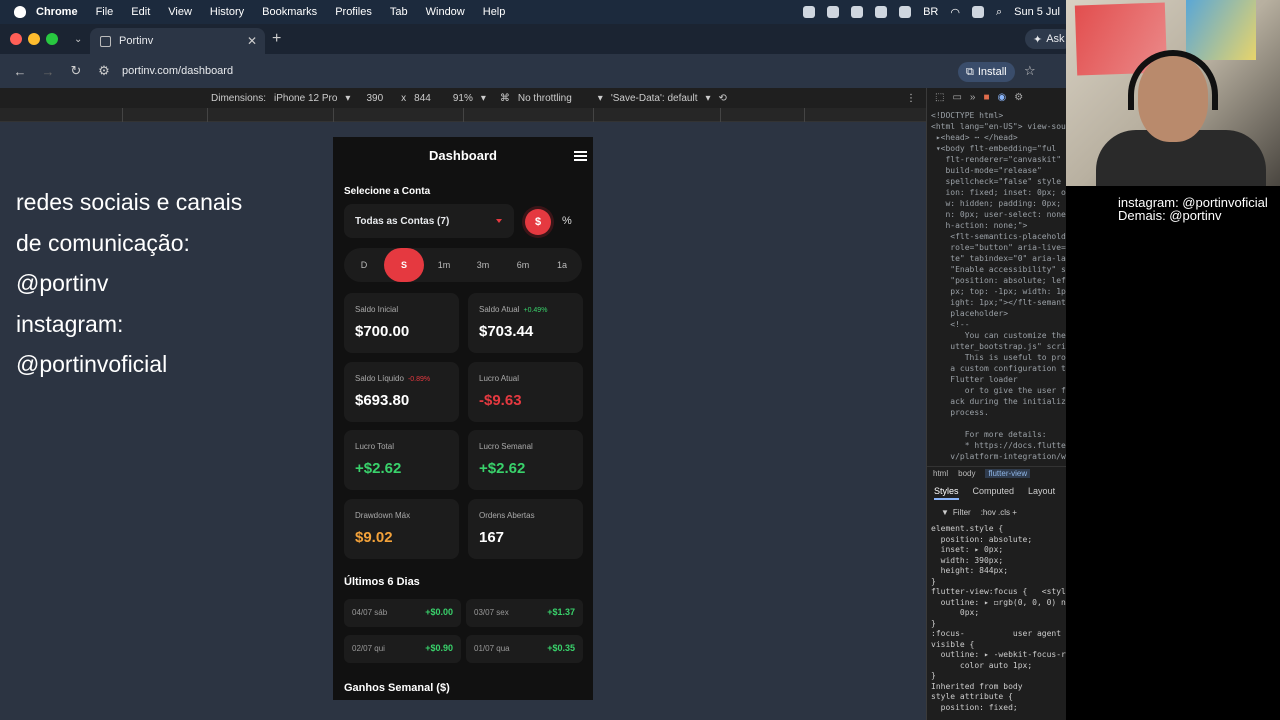 The image size is (1280, 720). What do you see at coordinates (404, 98) in the screenshot?
I see `times-label: x` at bounding box center [404, 98].